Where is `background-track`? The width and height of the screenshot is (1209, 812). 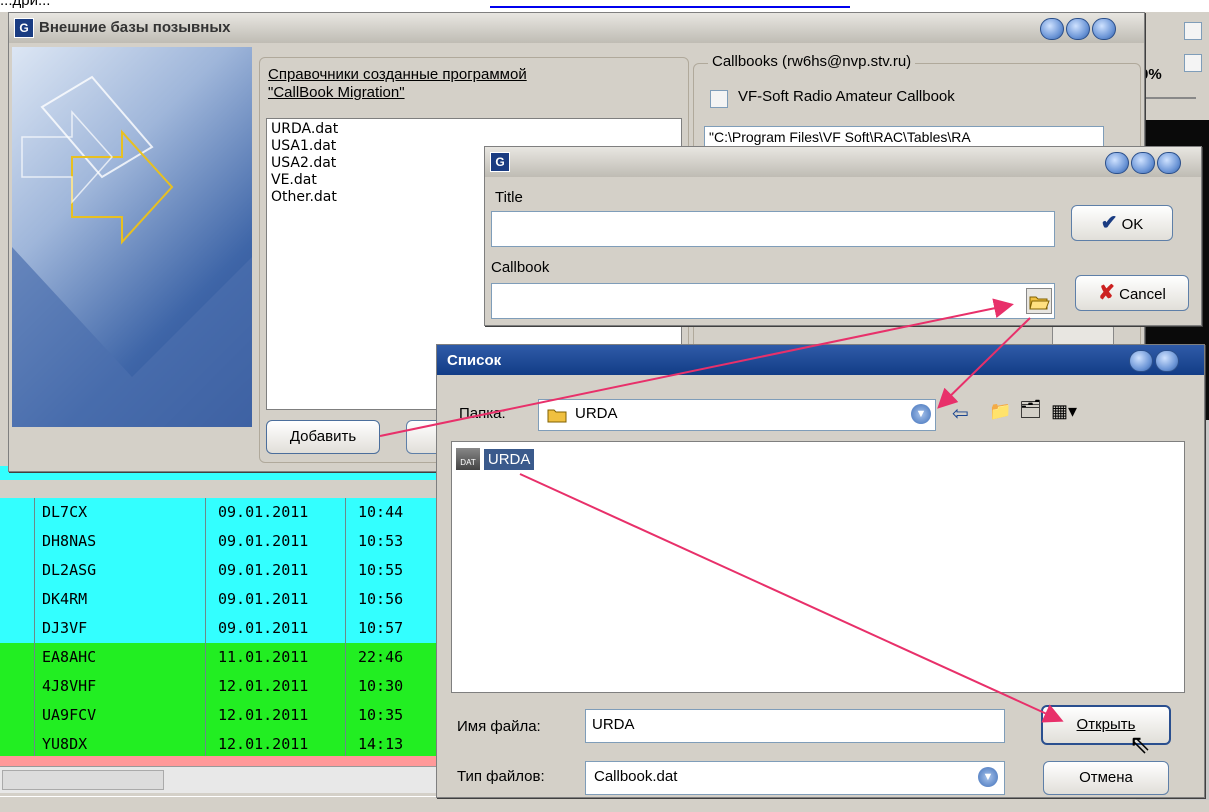 background-track is located at coordinates (1171, 98).